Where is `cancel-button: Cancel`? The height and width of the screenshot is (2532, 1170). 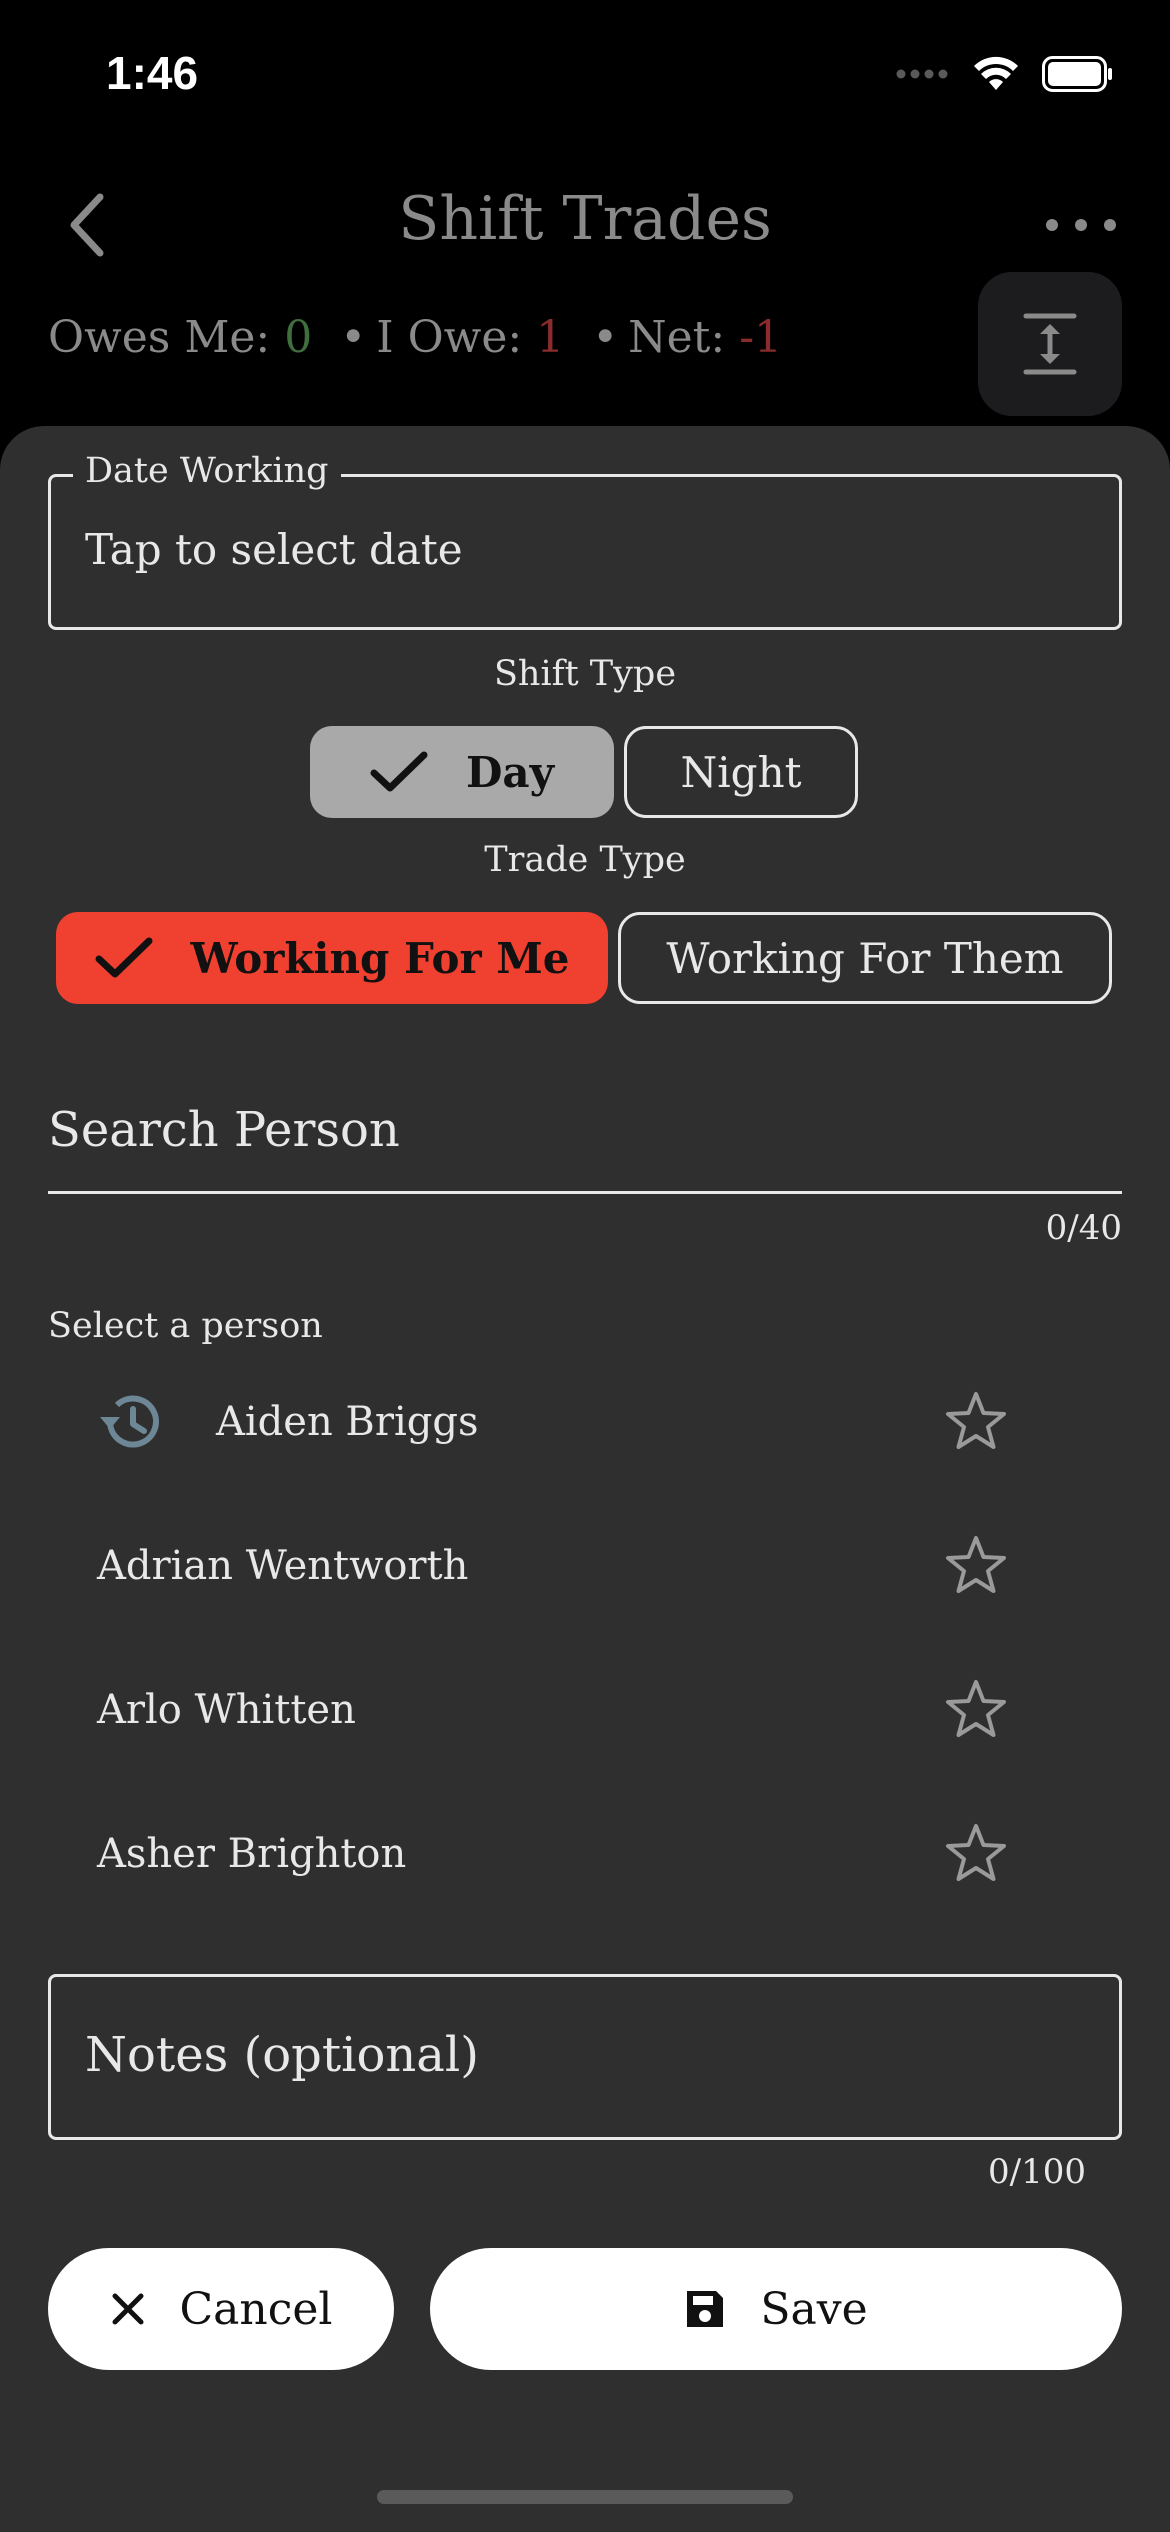
cancel-button: Cancel is located at coordinates (221, 2309).